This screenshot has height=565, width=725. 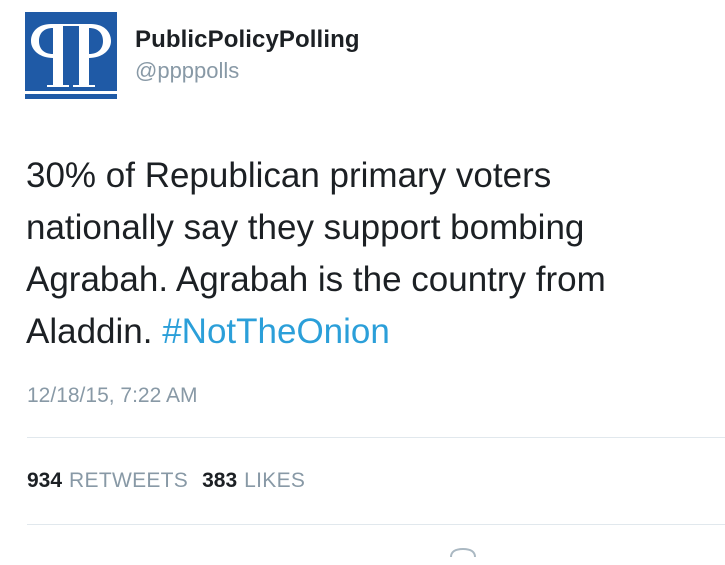 I want to click on likes-stat: 383 LIKES, so click(x=253, y=481).